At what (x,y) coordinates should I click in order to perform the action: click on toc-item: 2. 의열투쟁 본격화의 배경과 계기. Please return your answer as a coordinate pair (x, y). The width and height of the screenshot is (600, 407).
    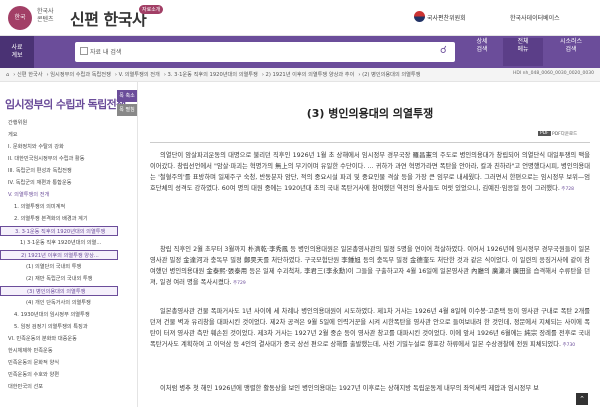
    Looking at the image, I should click on (59, 219).